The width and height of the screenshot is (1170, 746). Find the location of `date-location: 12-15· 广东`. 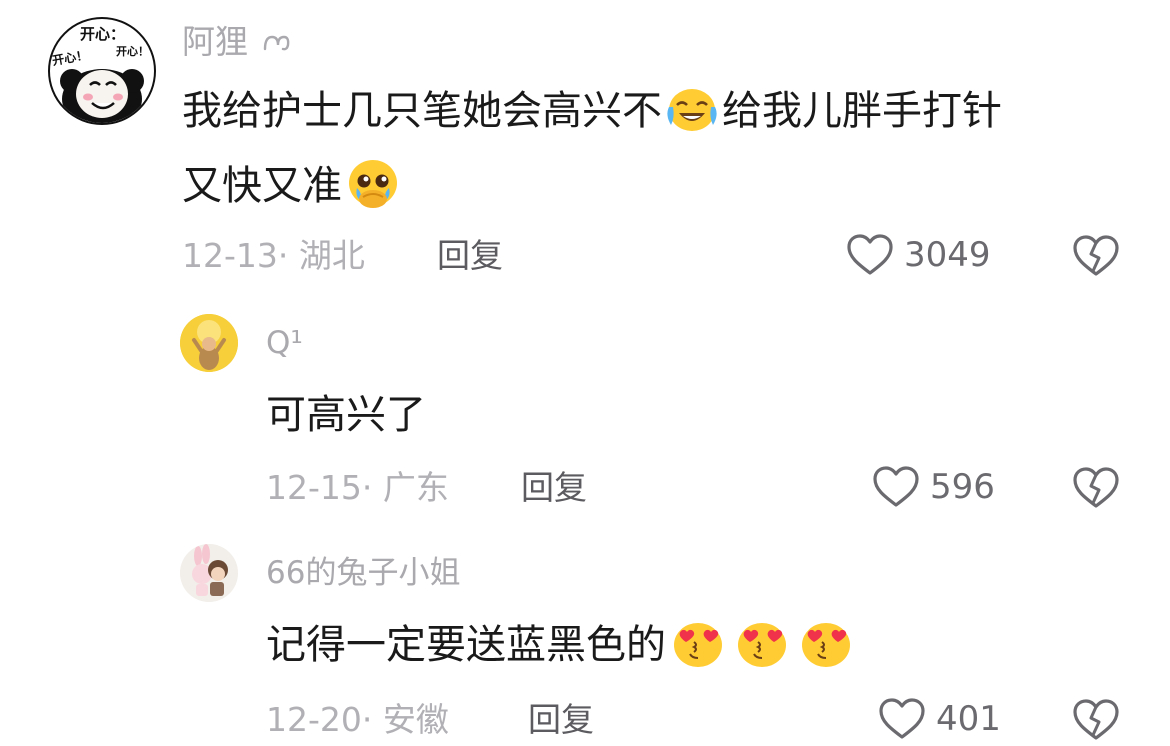

date-location: 12-15· 广东 is located at coordinates (357, 487).